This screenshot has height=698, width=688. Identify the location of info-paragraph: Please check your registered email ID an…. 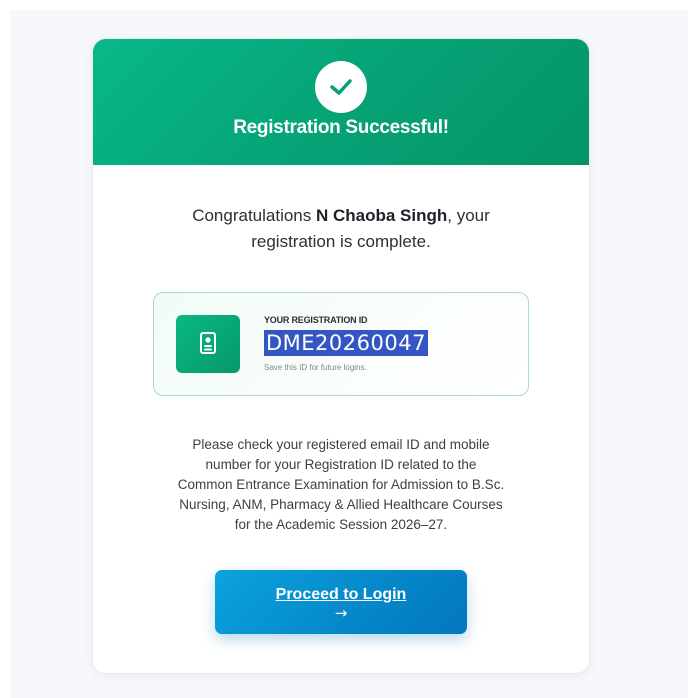
(341, 485).